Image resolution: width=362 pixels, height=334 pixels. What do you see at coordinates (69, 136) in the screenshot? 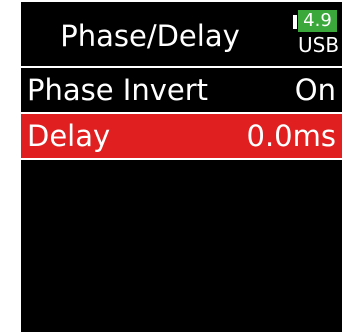
I see `menu-item-label: Delay` at bounding box center [69, 136].